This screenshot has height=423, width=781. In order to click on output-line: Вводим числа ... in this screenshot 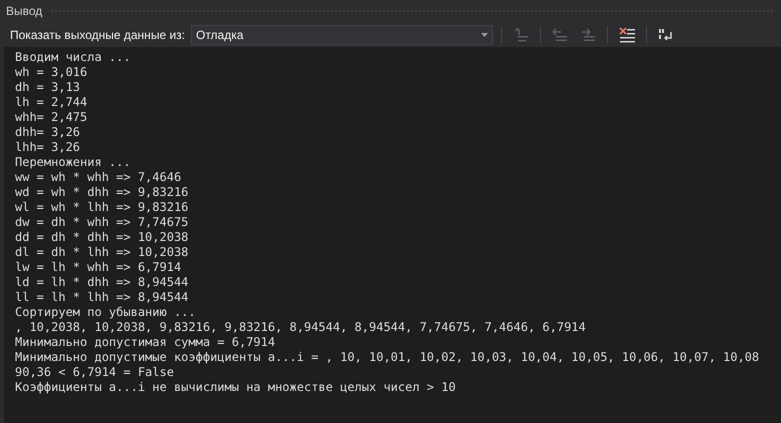, I will do `click(73, 57)`.